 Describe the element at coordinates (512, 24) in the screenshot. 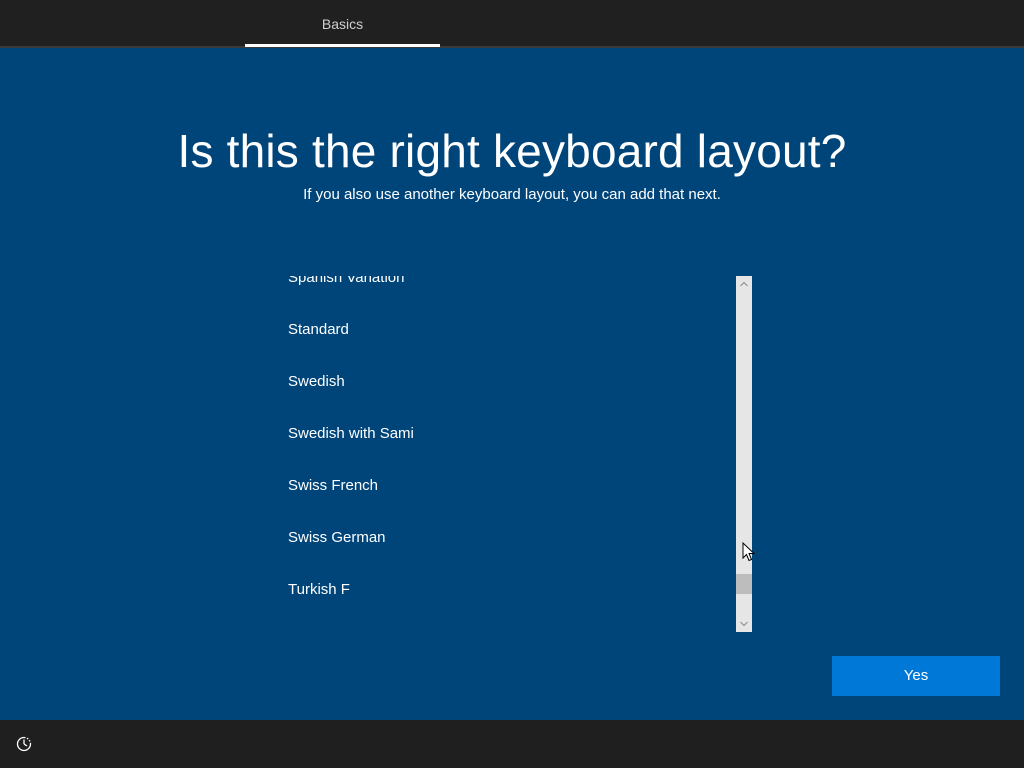

I see `top-bar: Basics` at that location.